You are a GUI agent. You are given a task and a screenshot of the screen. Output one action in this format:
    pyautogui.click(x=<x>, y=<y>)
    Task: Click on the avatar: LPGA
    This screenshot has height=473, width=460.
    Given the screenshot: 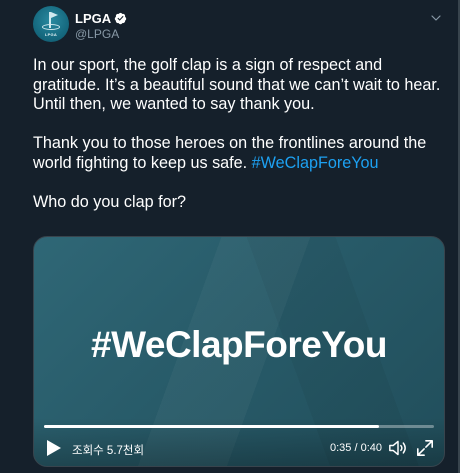 What is the action you would take?
    pyautogui.click(x=51, y=24)
    